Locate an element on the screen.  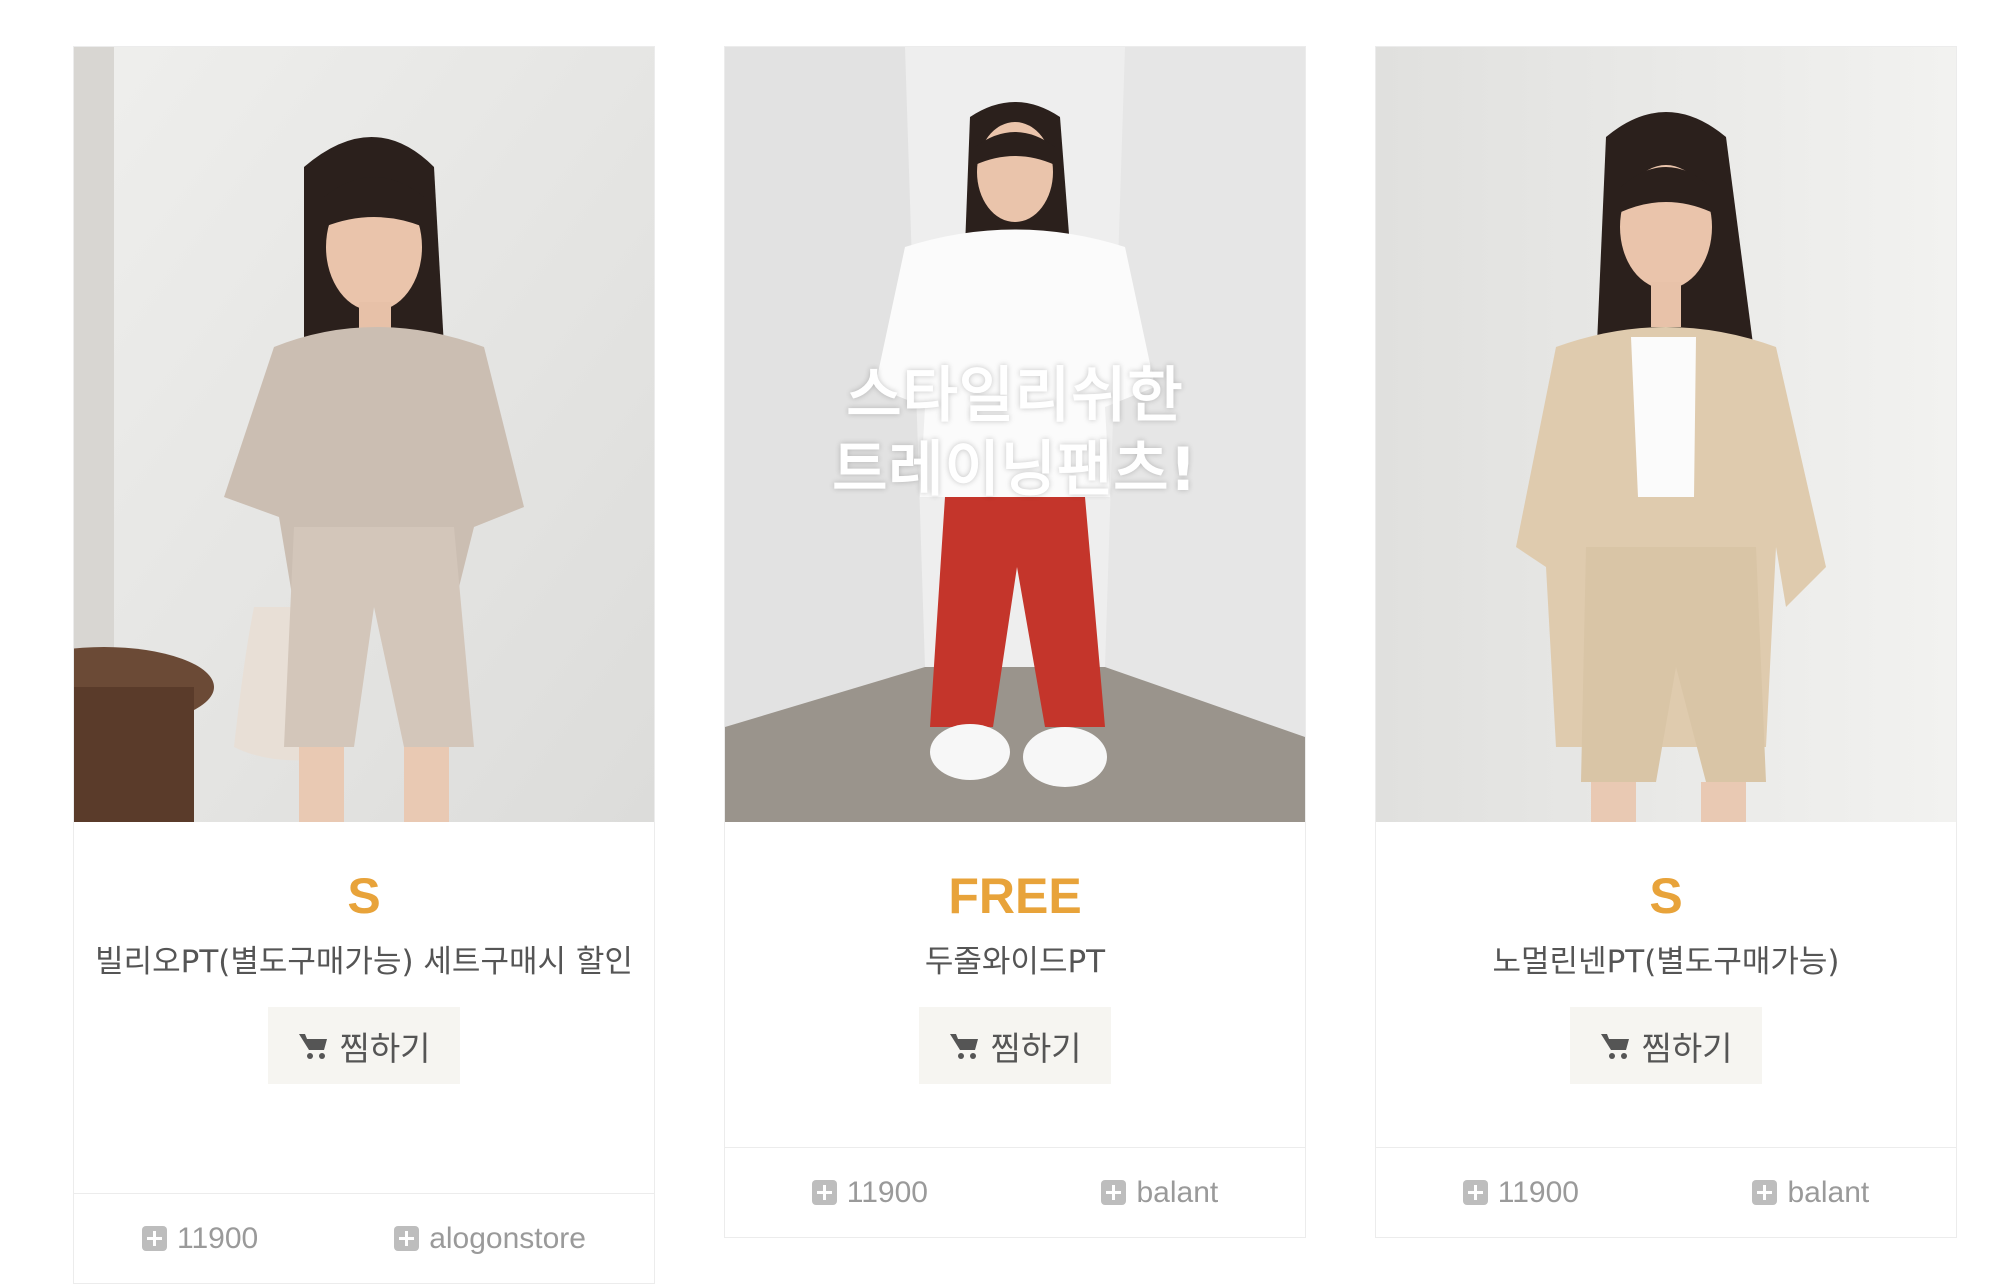
product-info: S 빌리오PT(별도구매가능) 세트구매시 할인 찜하기 is located at coordinates (364, 953).